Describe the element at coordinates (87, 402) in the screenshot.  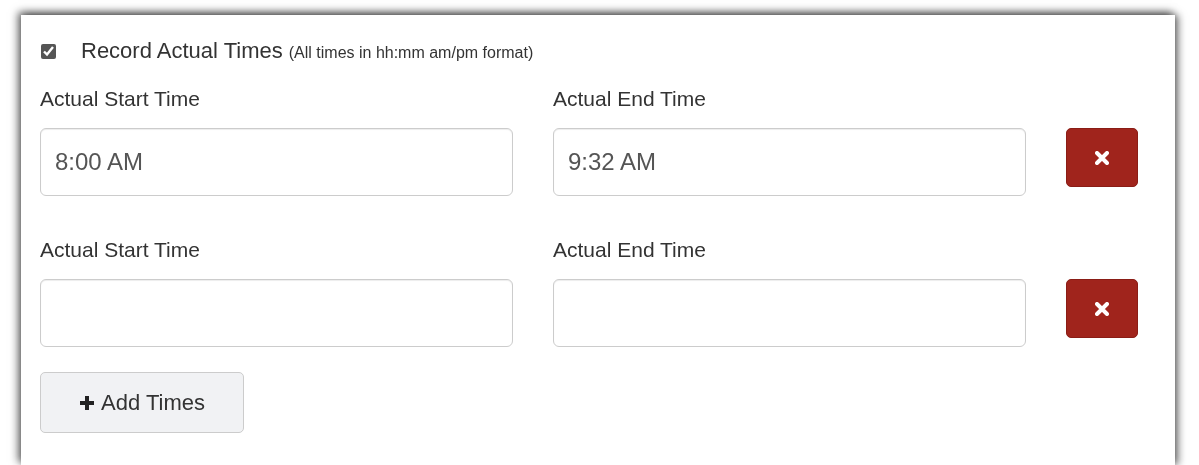
I see `plus-icon` at that location.